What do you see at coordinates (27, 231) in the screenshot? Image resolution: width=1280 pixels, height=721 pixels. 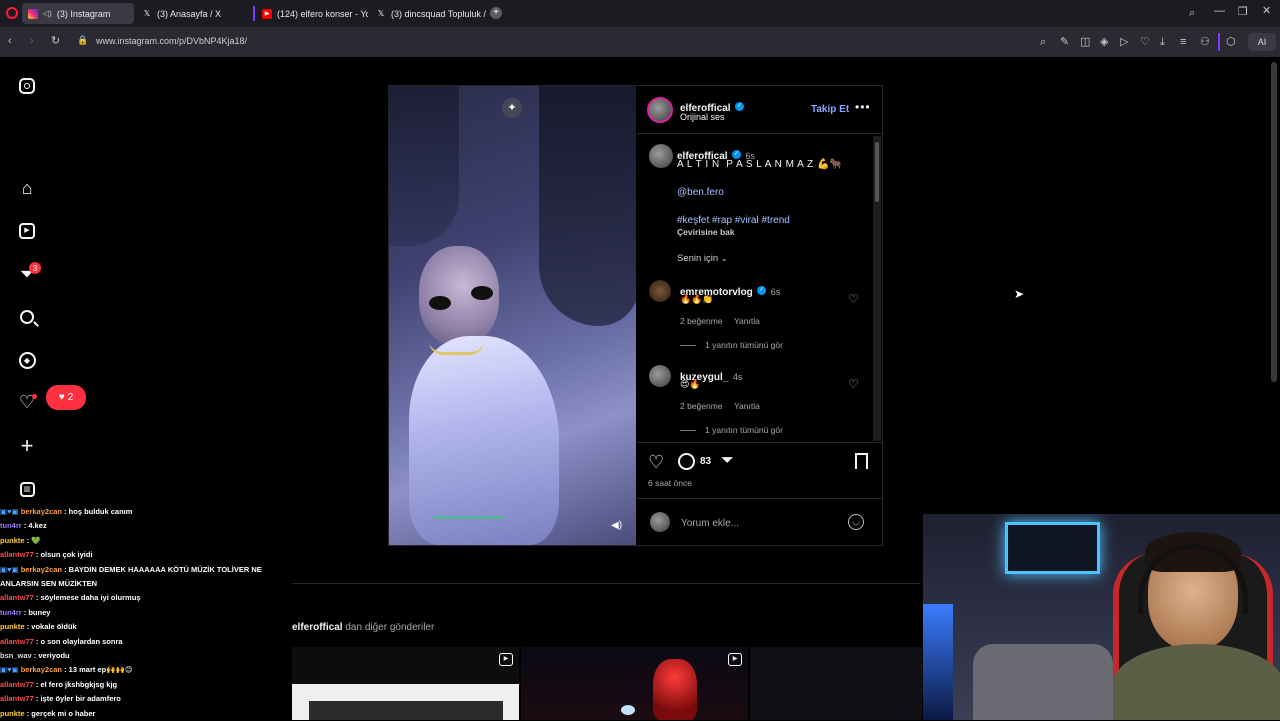 I see `reels-icon: ▶` at bounding box center [27, 231].